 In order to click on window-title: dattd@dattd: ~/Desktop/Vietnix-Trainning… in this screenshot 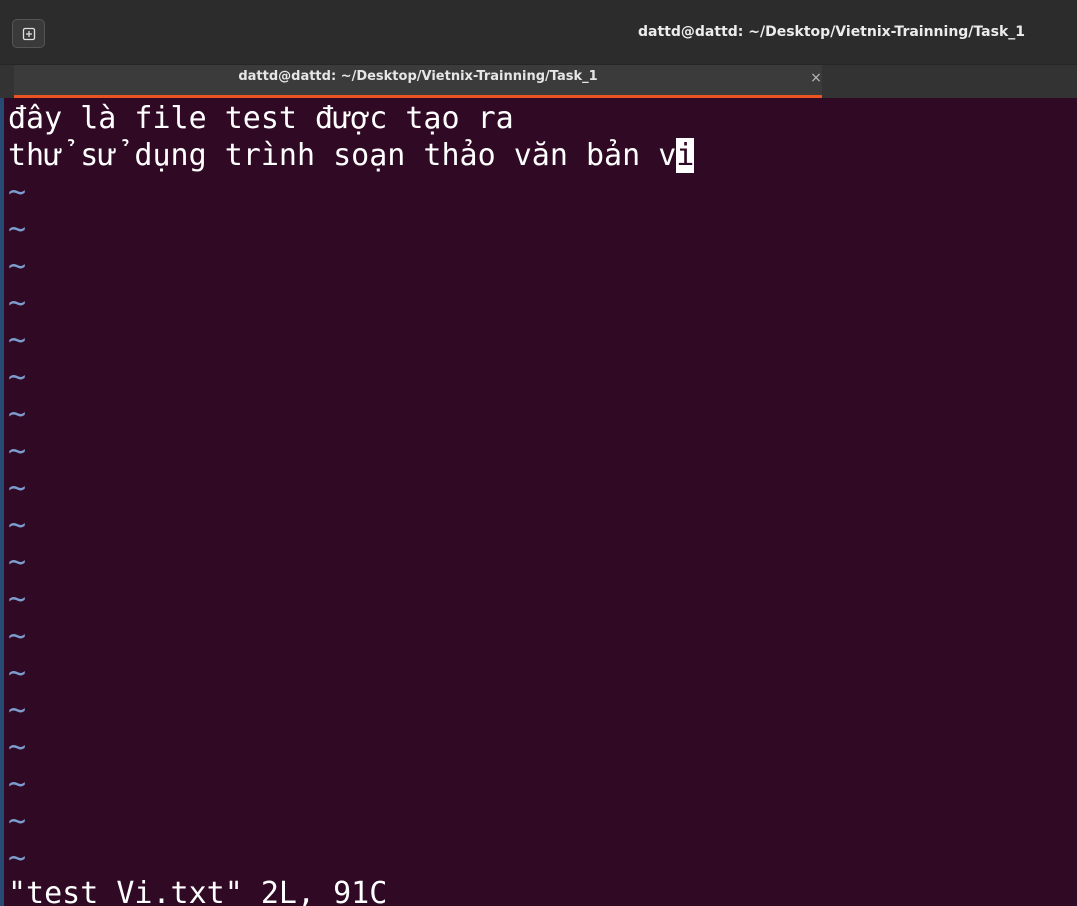, I will do `click(831, 32)`.